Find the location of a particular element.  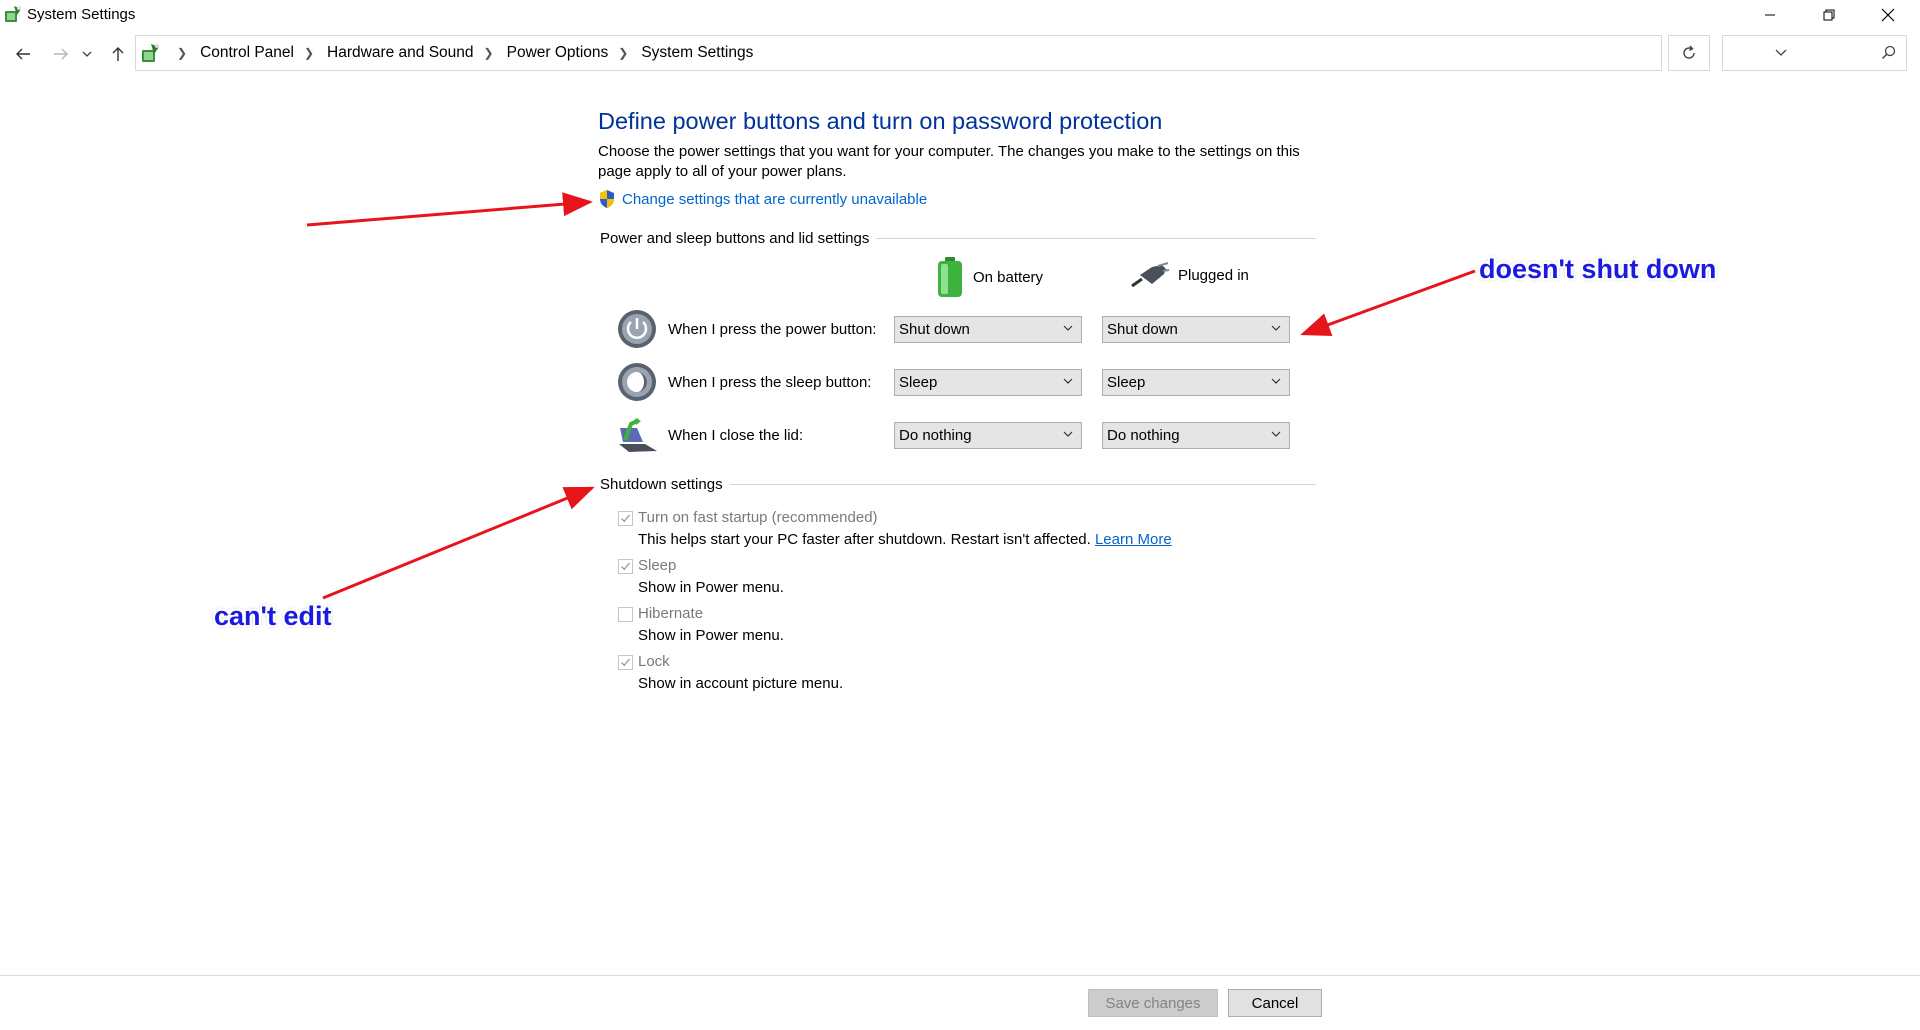

refresh-button is located at coordinates (1689, 53).